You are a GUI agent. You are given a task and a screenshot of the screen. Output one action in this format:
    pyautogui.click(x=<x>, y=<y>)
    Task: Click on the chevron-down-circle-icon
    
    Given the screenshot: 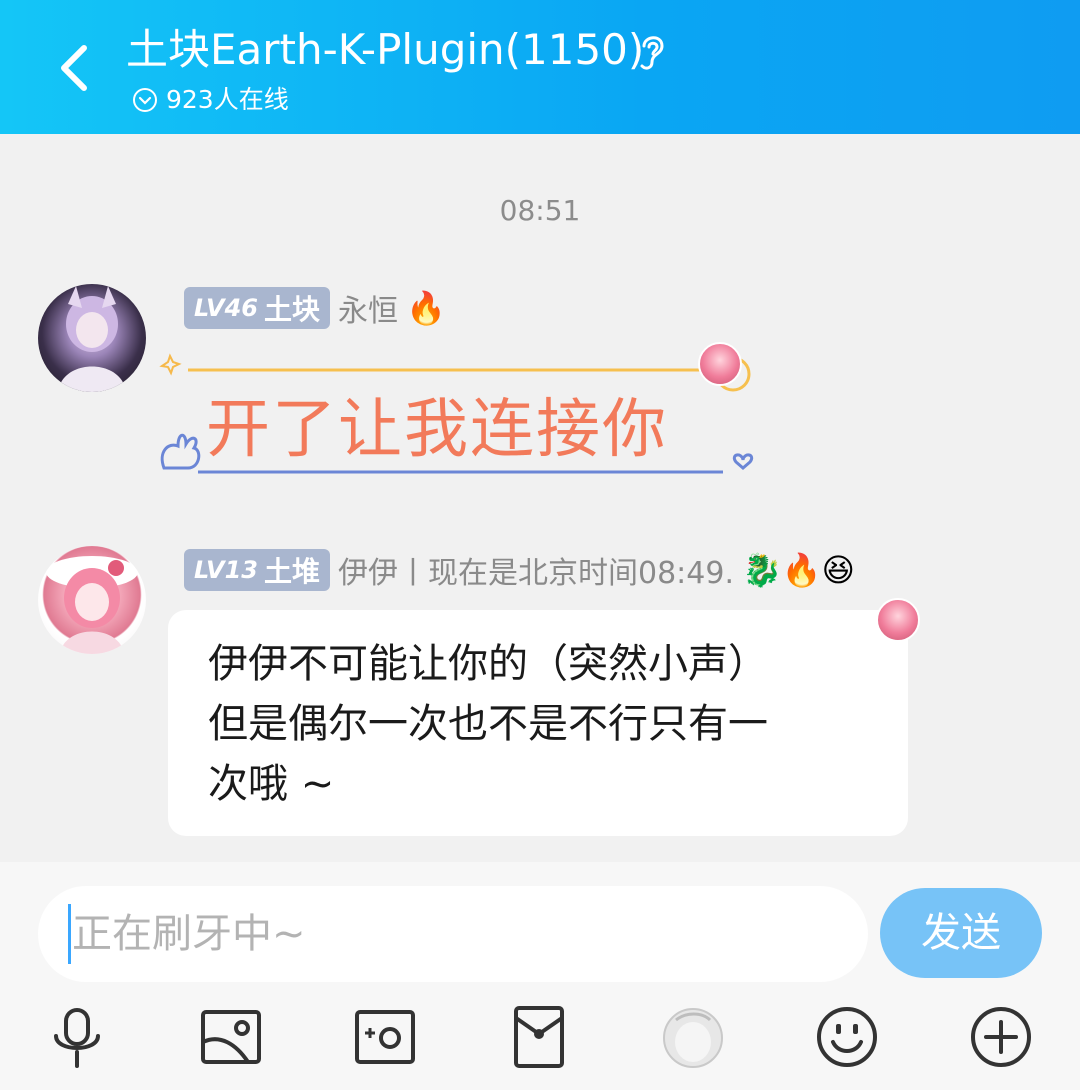 What is the action you would take?
    pyautogui.click(x=145, y=100)
    